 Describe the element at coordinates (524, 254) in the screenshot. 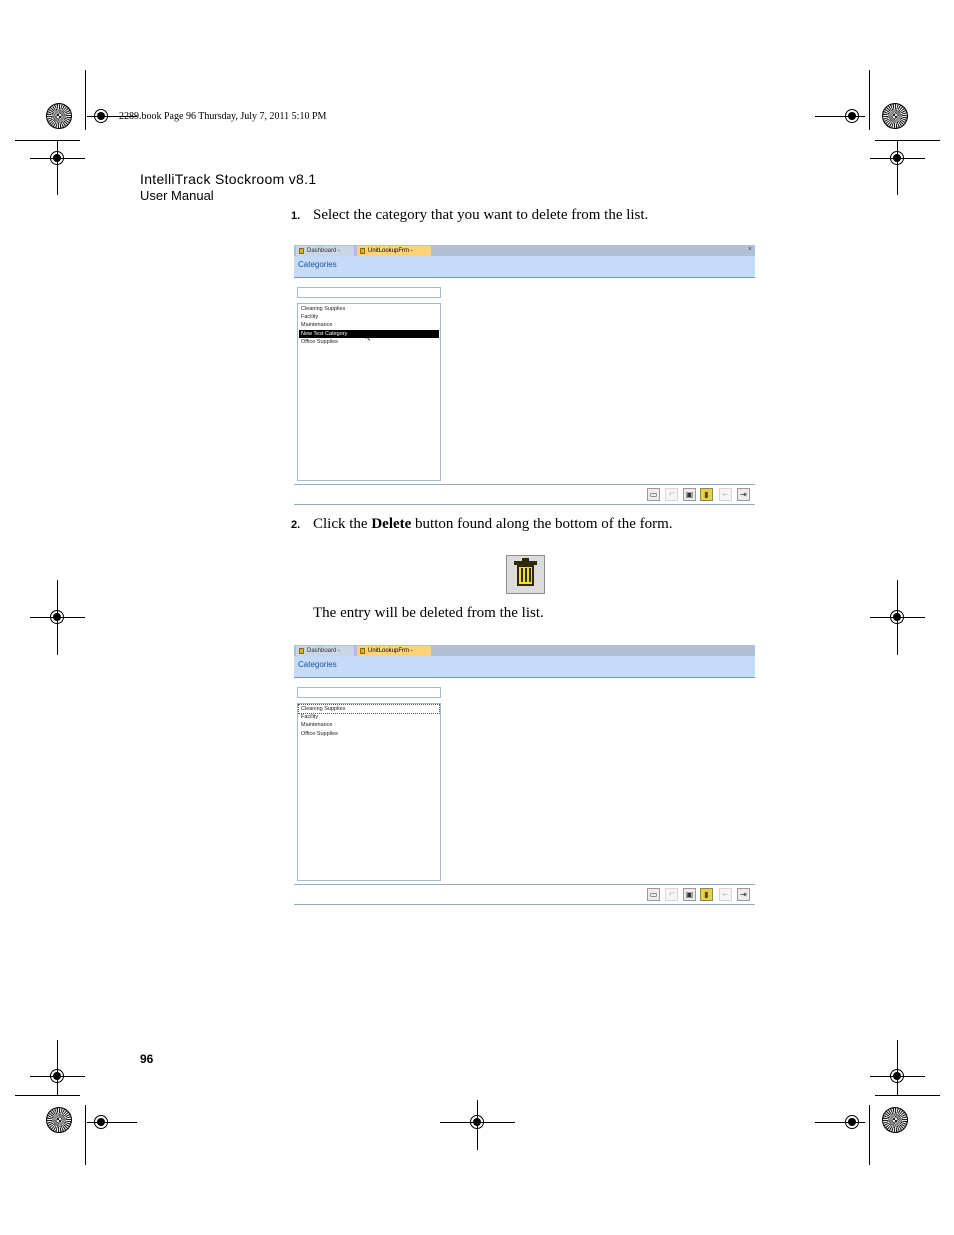

I see `tab-bar: Dashboard - DEMO UnitLookupFrm - DEMO ×` at that location.